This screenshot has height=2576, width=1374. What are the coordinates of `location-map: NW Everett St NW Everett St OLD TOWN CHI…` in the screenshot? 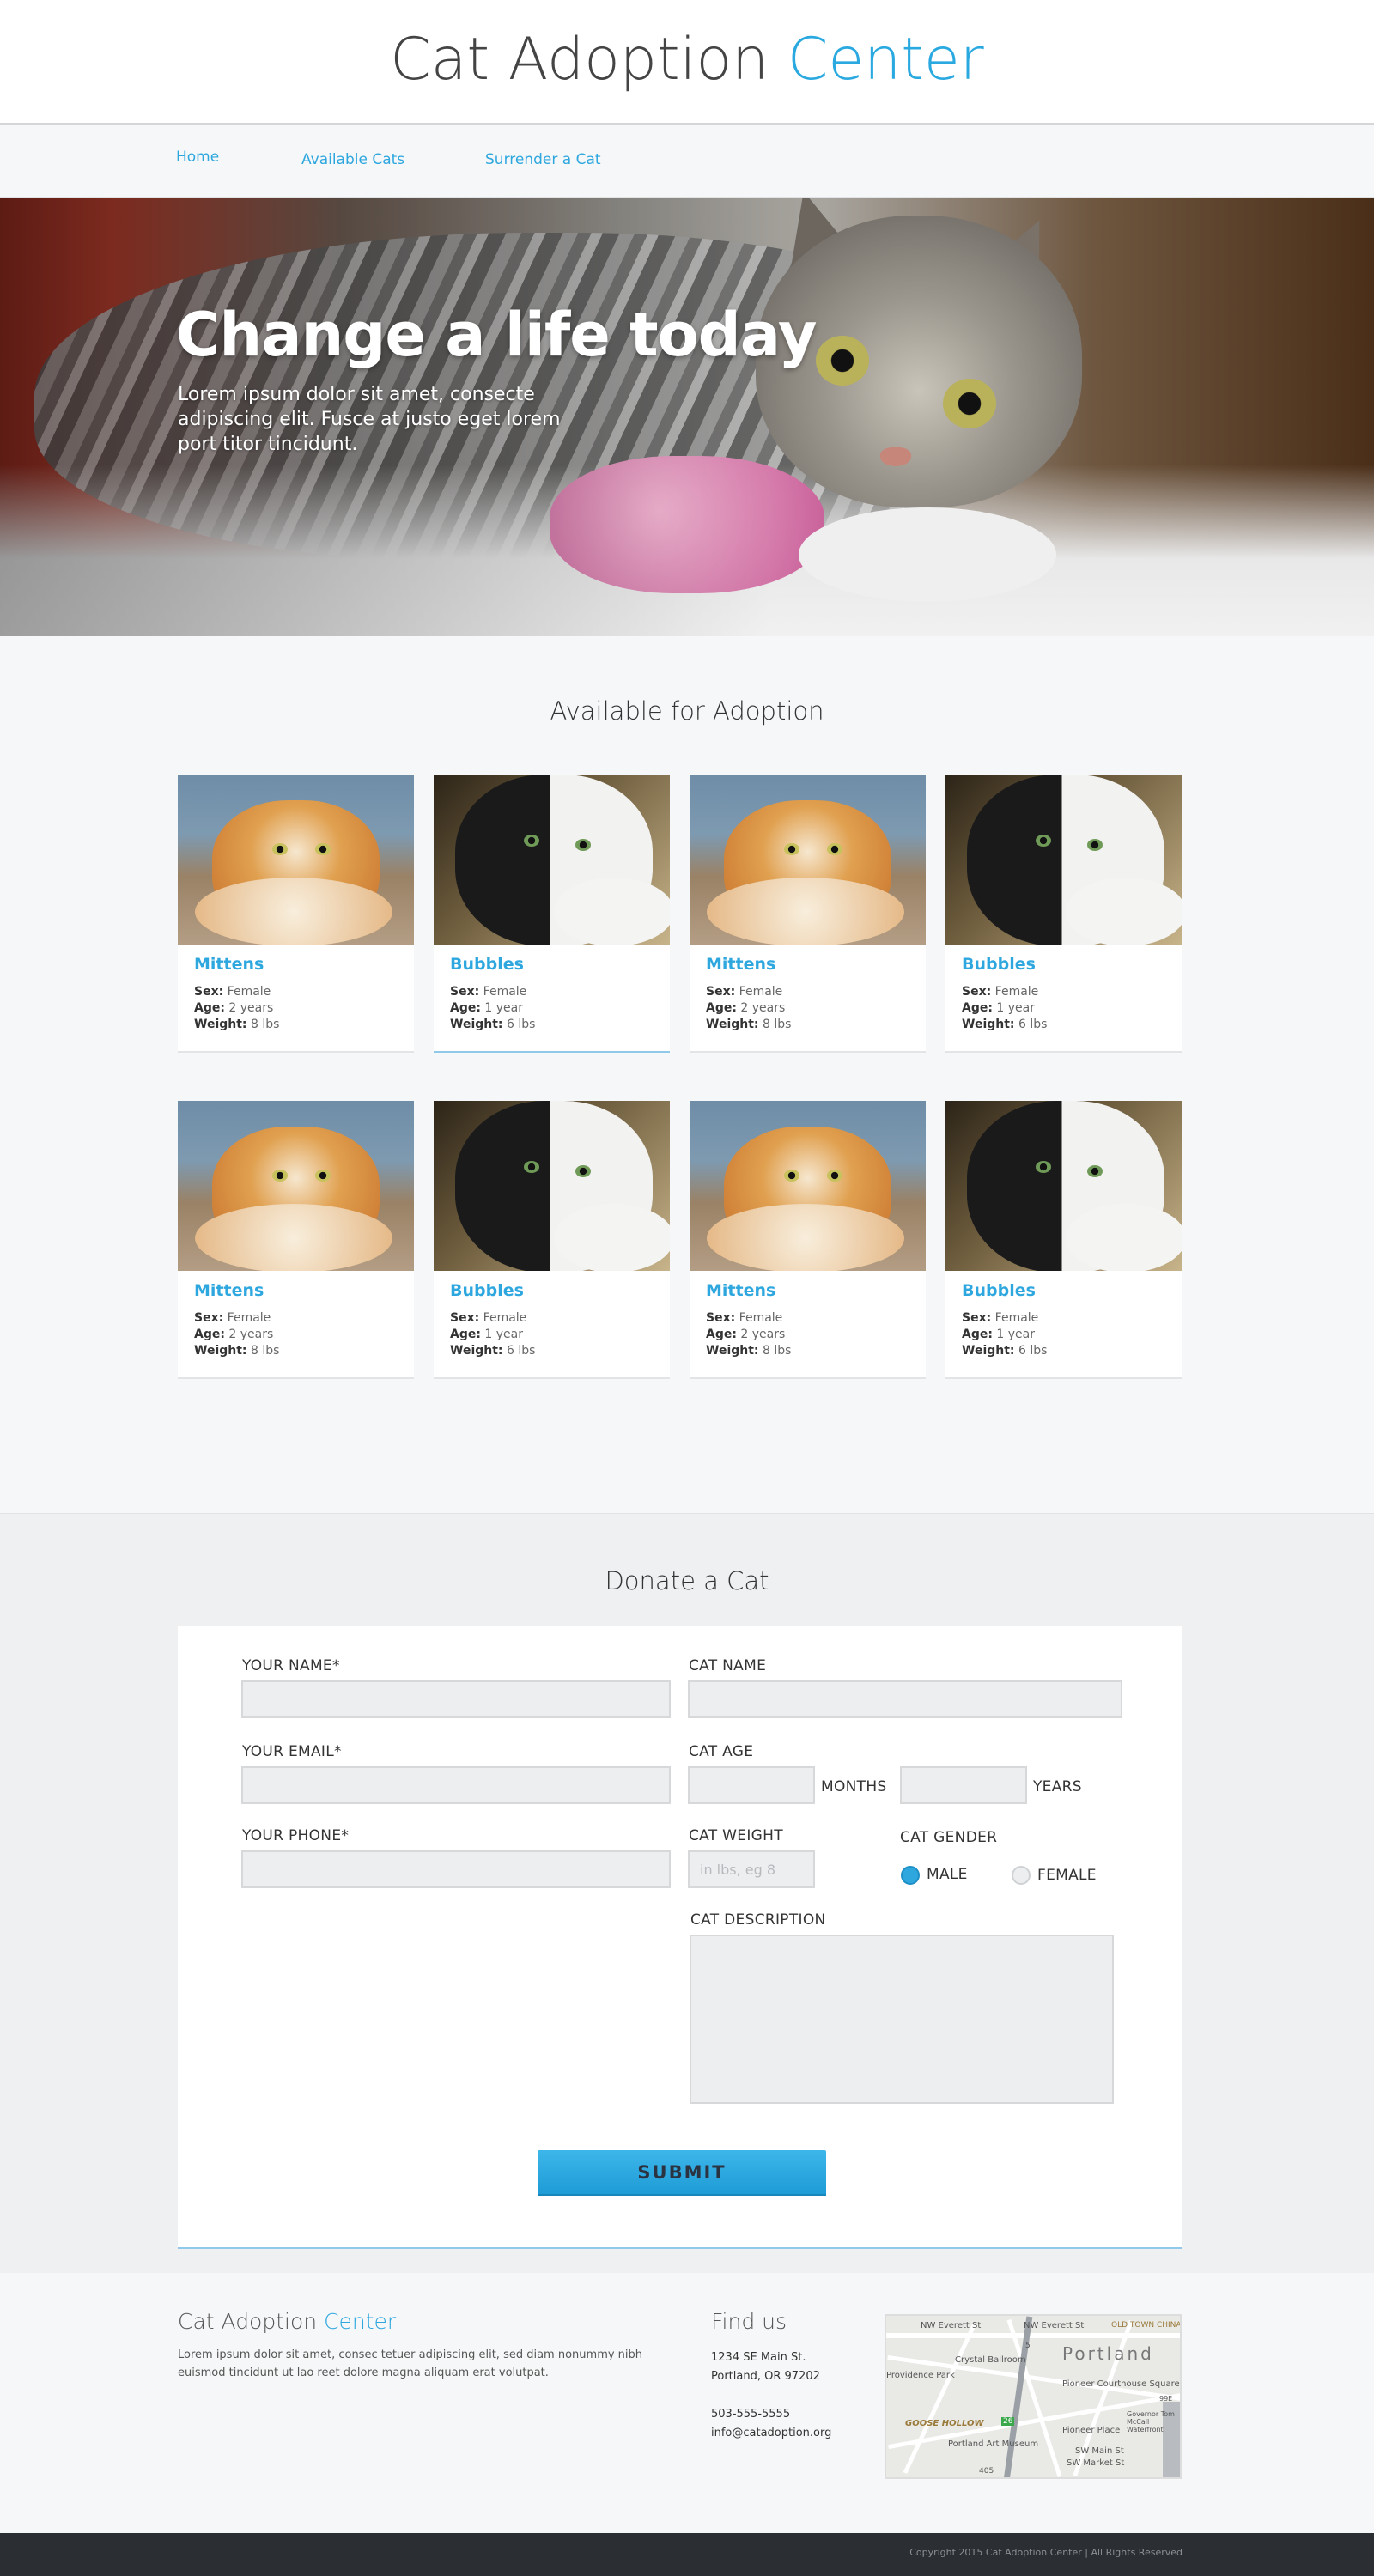 It's located at (1033, 2397).